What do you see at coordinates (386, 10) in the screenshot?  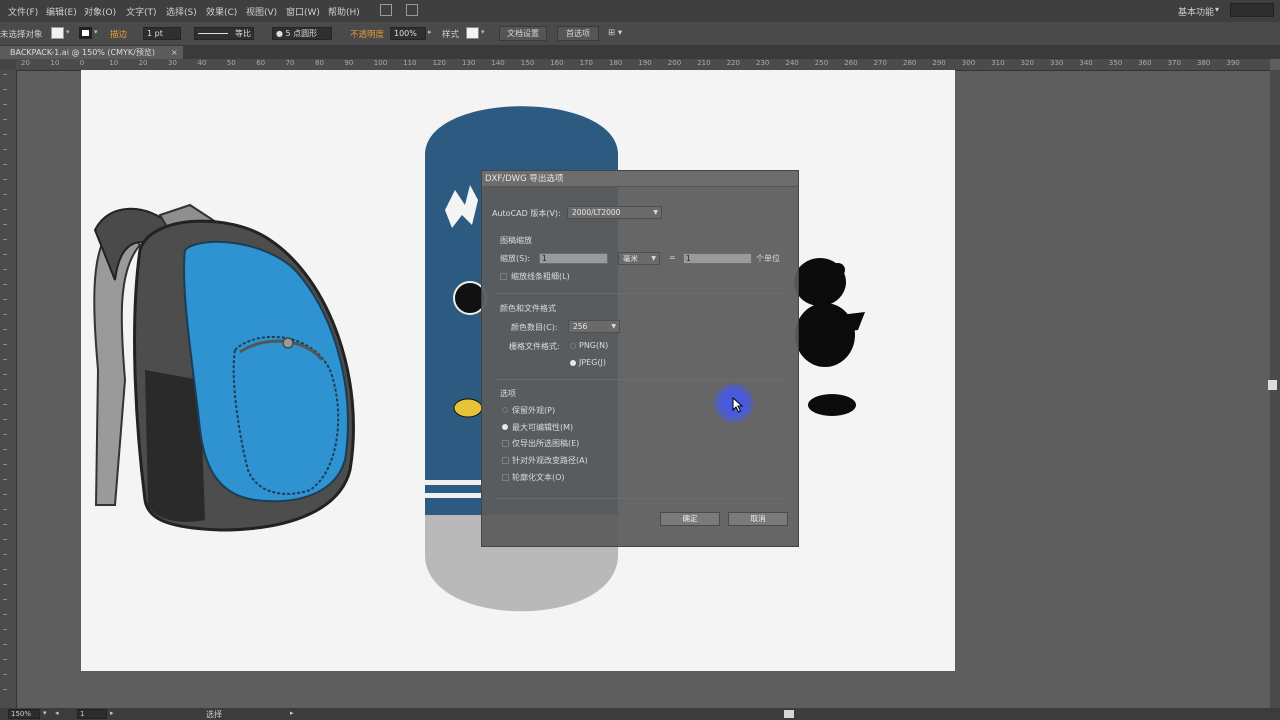 I see `bridge-icon` at bounding box center [386, 10].